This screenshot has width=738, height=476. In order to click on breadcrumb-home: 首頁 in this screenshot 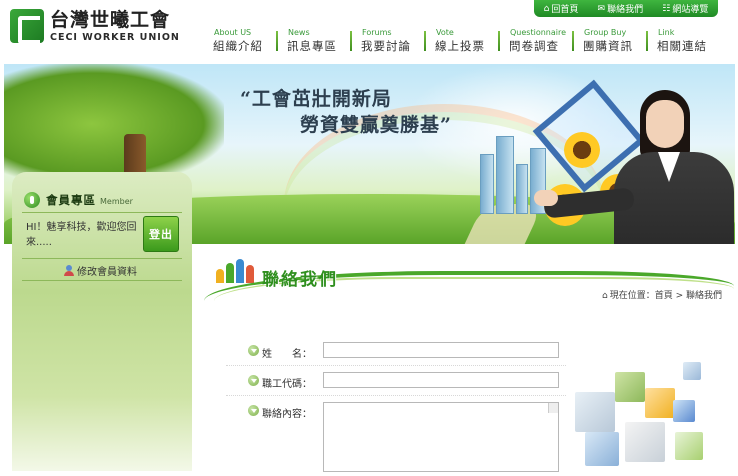, I will do `click(664, 296)`.